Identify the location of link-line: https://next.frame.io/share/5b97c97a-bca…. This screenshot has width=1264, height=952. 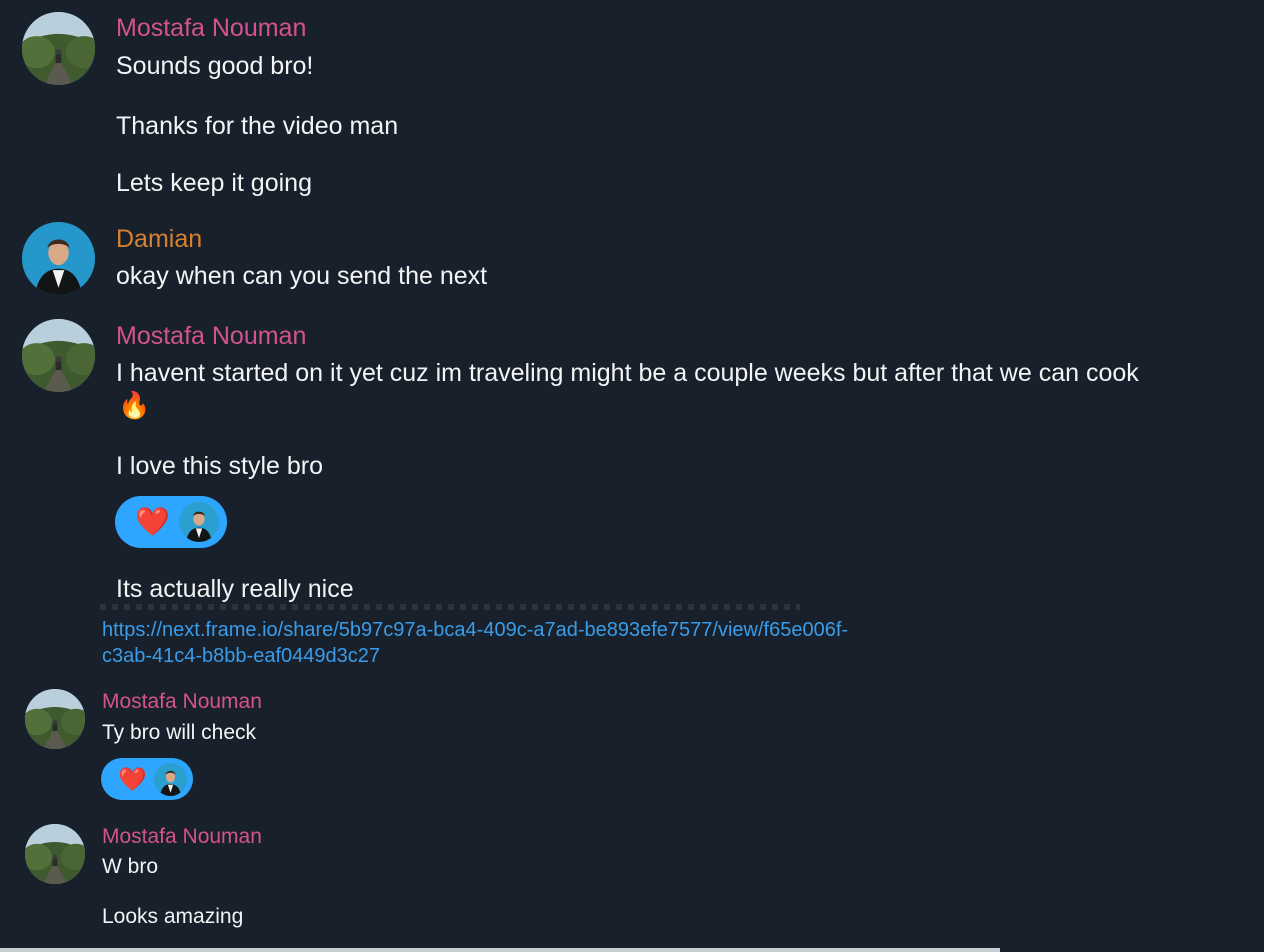
(475, 630).